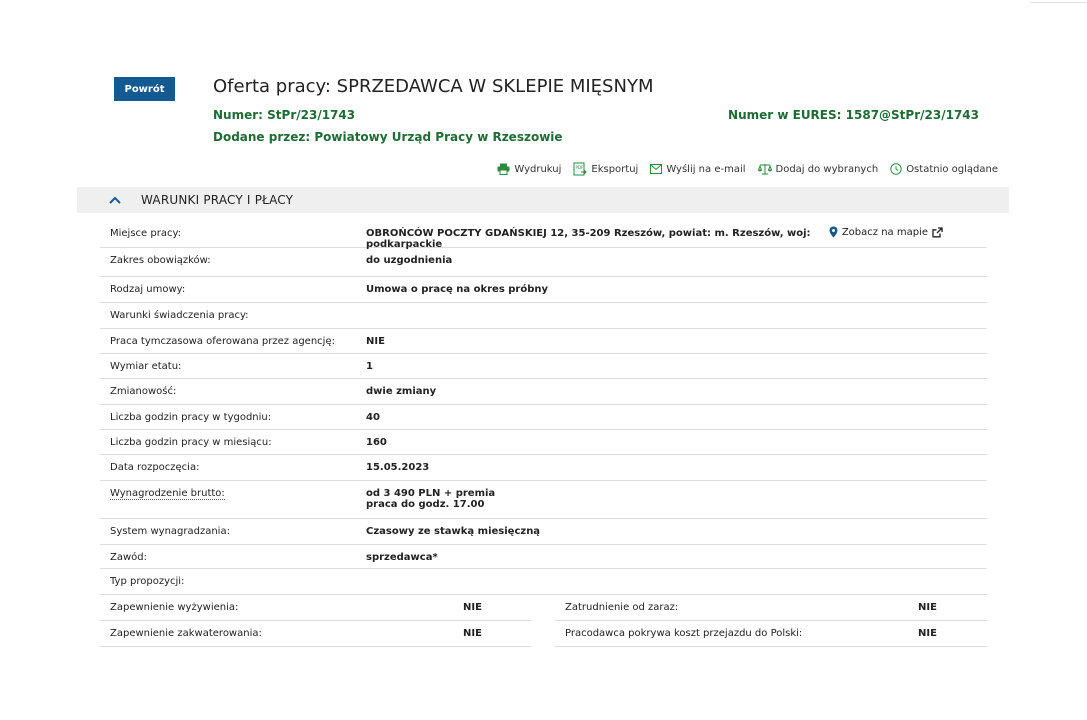  Describe the element at coordinates (543, 557) in the screenshot. I see `table-row: Zawód: sprzedawca*` at that location.